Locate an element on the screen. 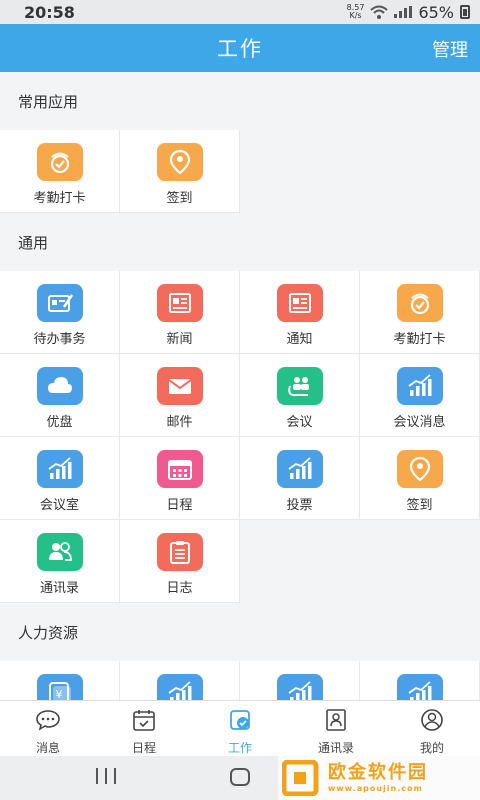  app-tile: ¥ is located at coordinates (60, 680).